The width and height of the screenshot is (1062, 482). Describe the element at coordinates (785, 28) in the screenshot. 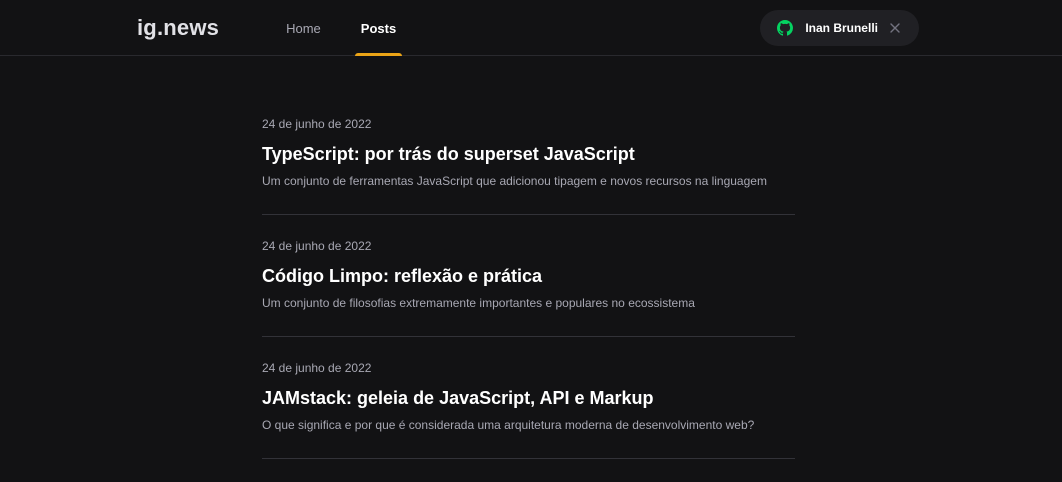

I see `github-icon` at that location.